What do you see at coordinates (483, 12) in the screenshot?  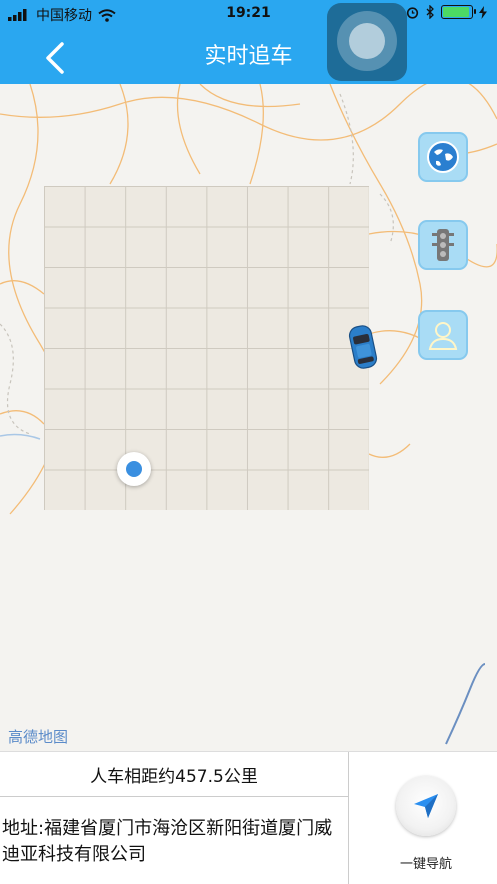 I see `charging-icon` at bounding box center [483, 12].